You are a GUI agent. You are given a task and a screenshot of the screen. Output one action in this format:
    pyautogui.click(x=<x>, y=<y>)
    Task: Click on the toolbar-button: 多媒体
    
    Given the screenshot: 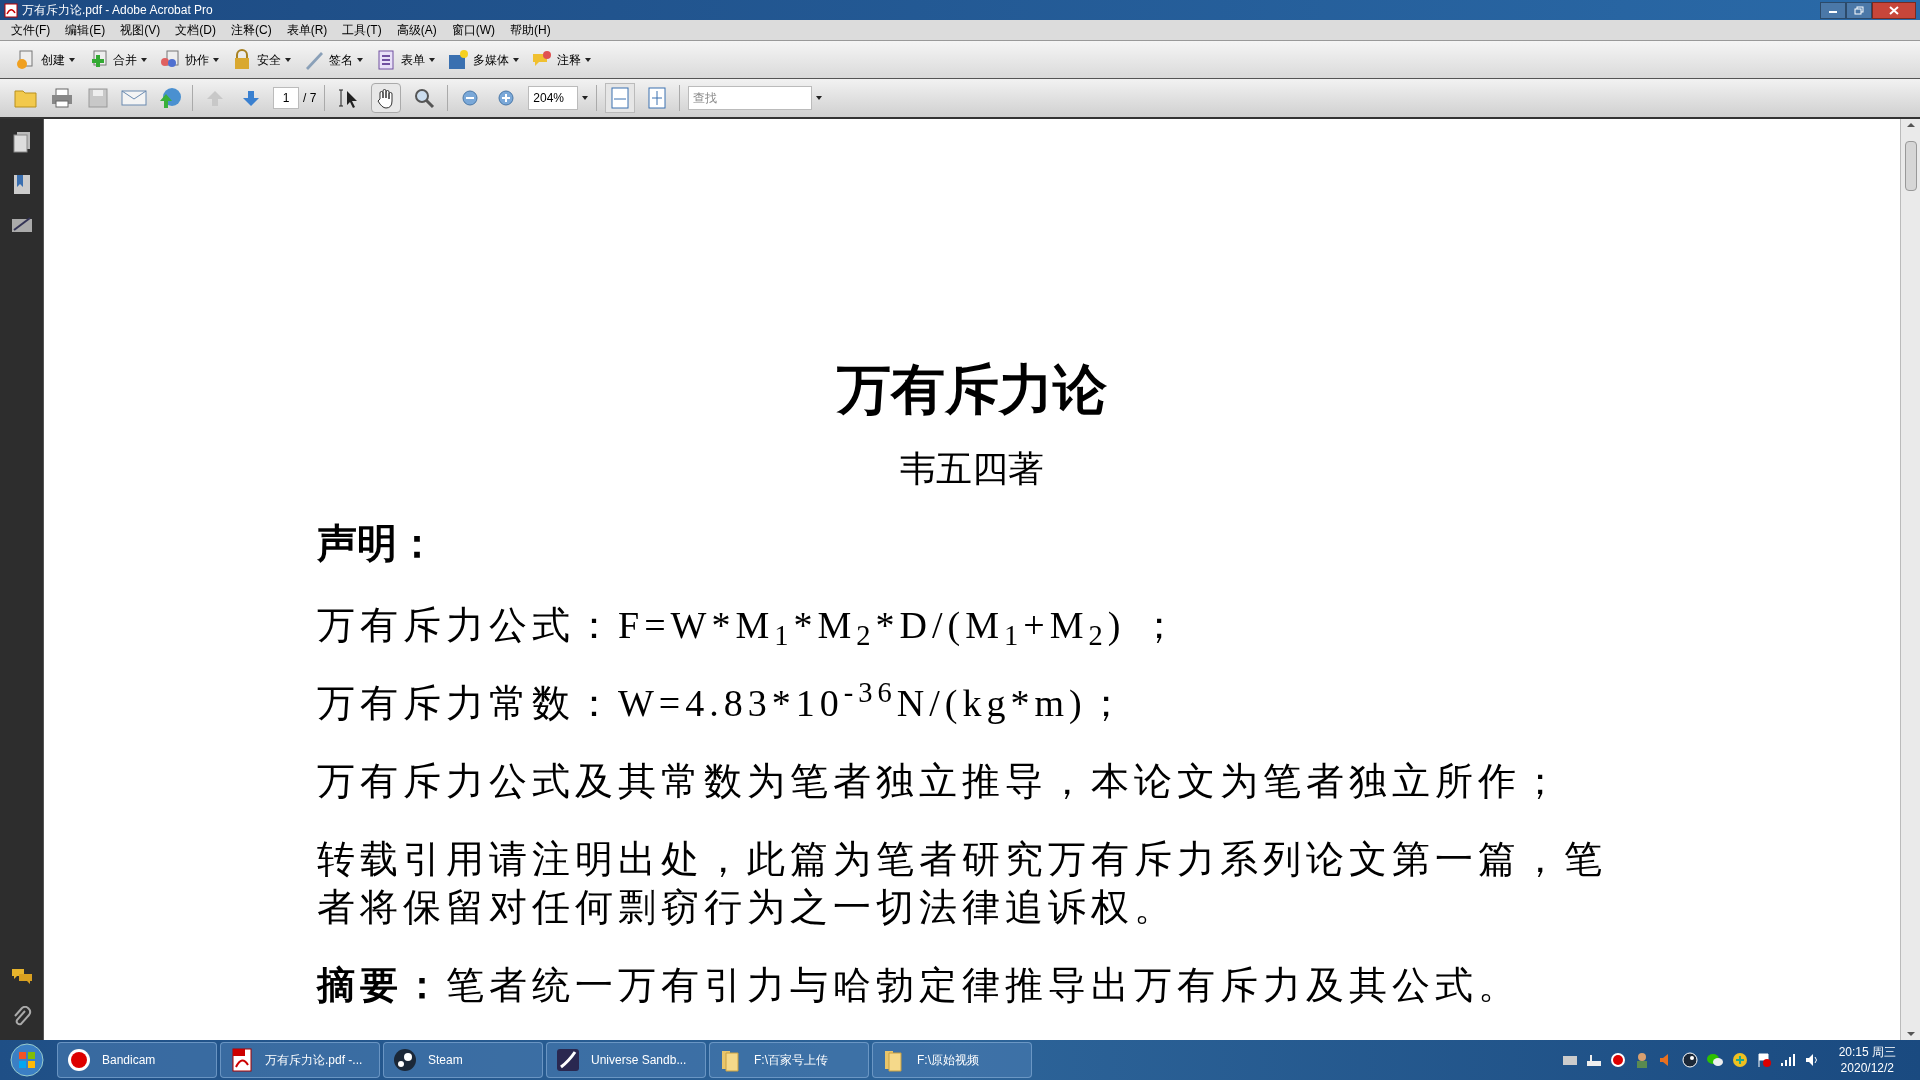 What is the action you would take?
    pyautogui.click(x=483, y=59)
    